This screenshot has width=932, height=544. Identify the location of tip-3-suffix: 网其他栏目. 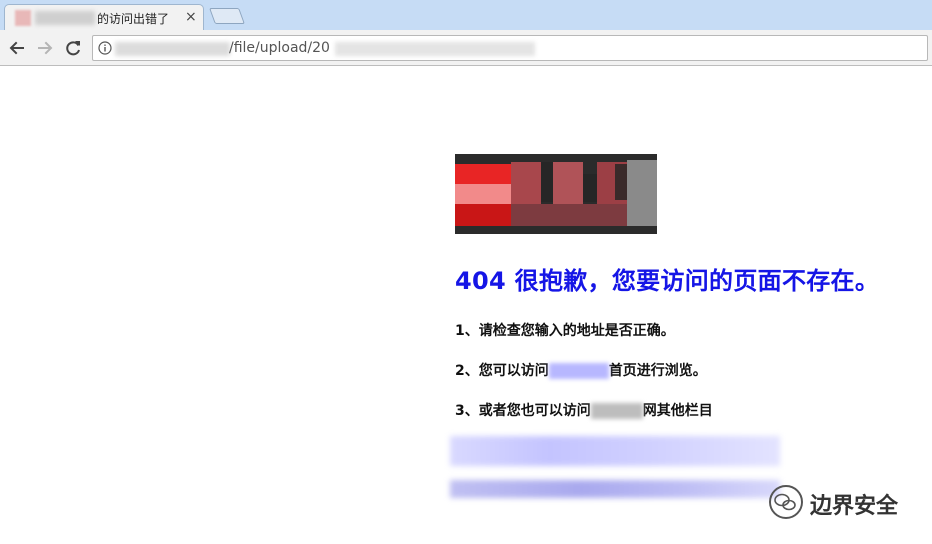
(677, 411).